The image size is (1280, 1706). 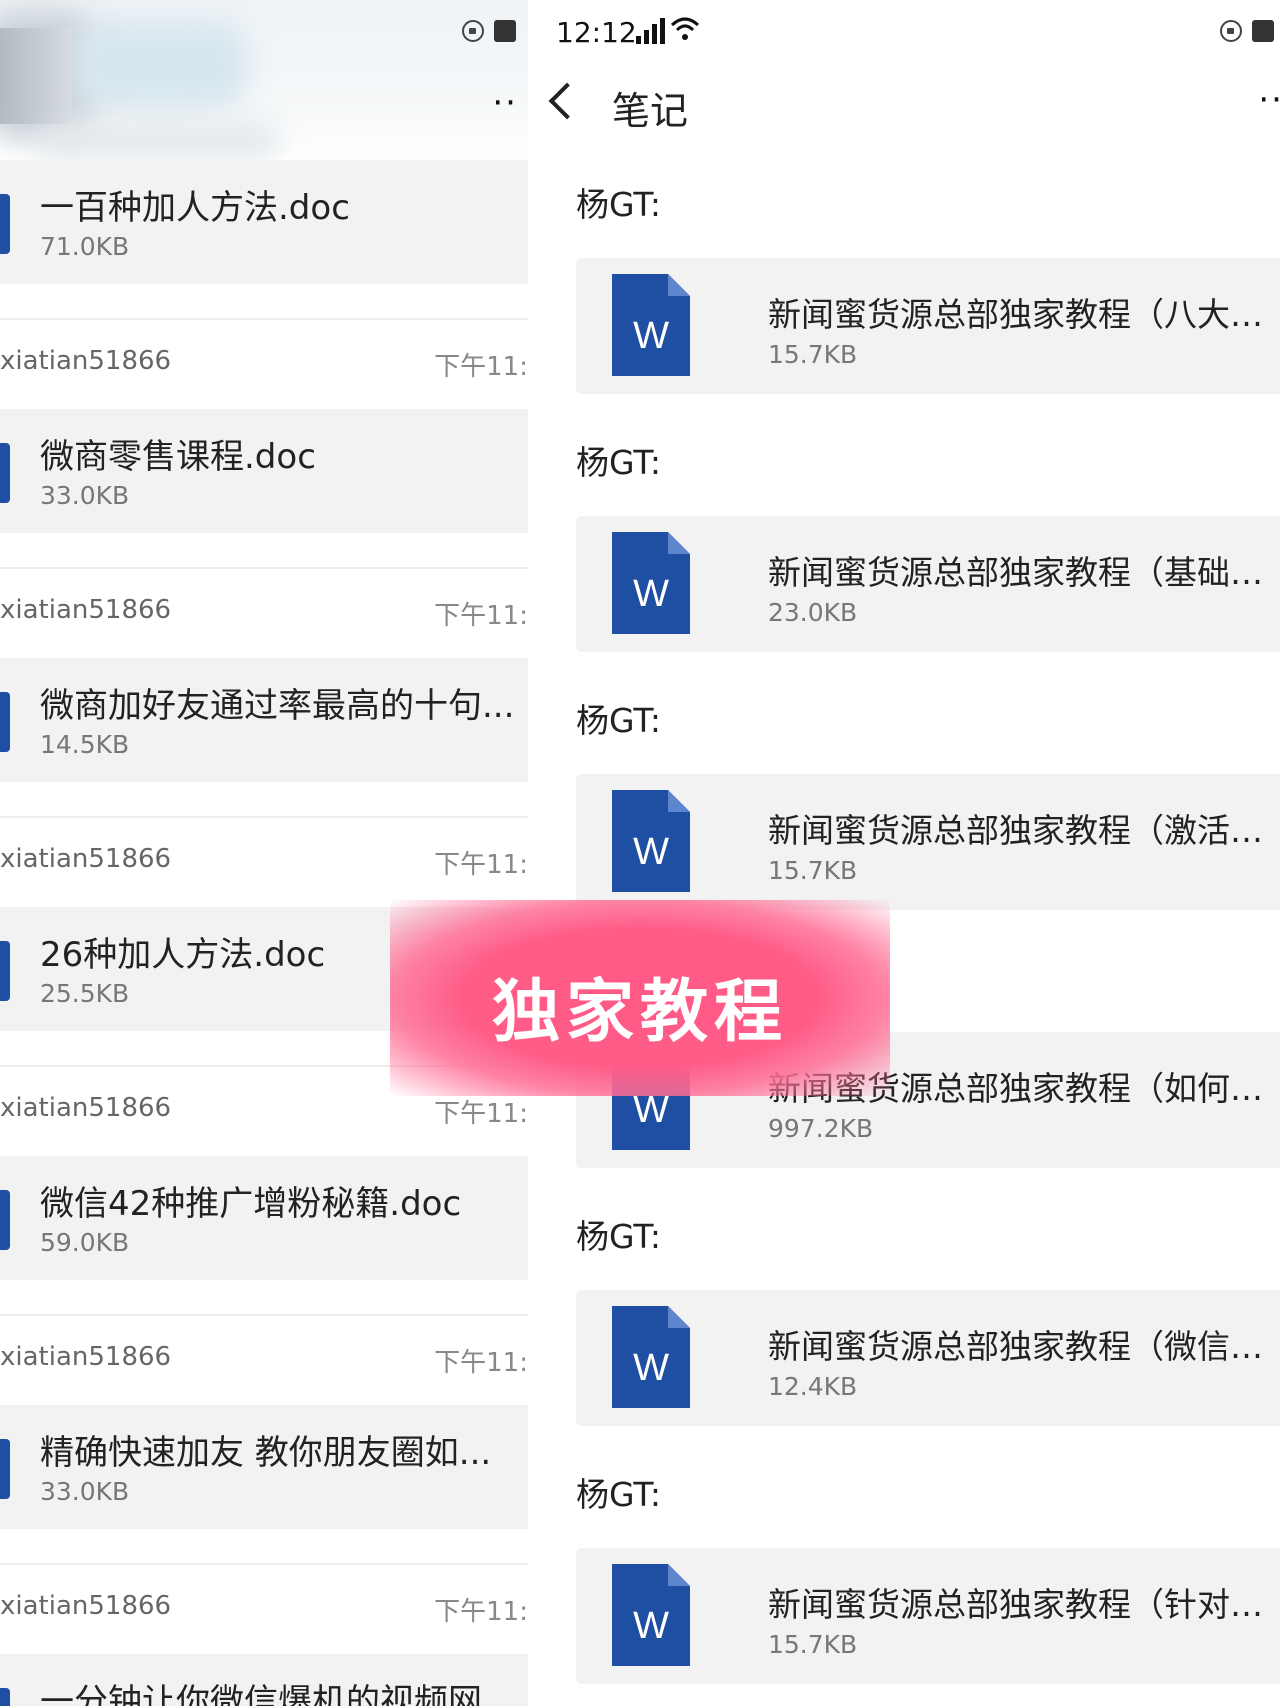 I want to click on file-name: 一百种加人方法.doc, so click(x=195, y=208).